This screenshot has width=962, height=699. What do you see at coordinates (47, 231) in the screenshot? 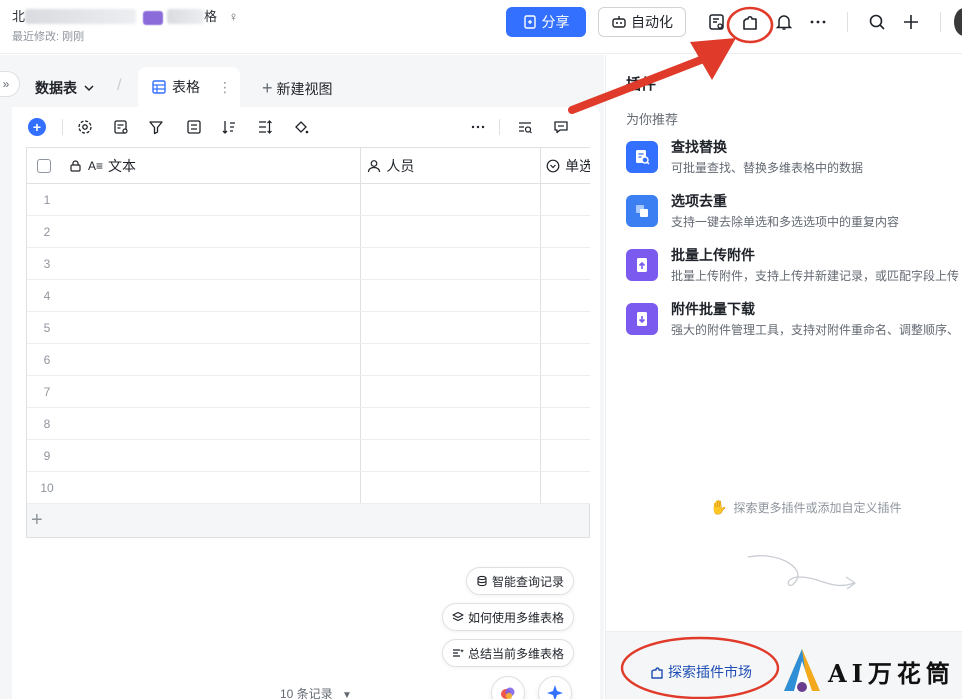
I see `row-number: 2` at bounding box center [47, 231].